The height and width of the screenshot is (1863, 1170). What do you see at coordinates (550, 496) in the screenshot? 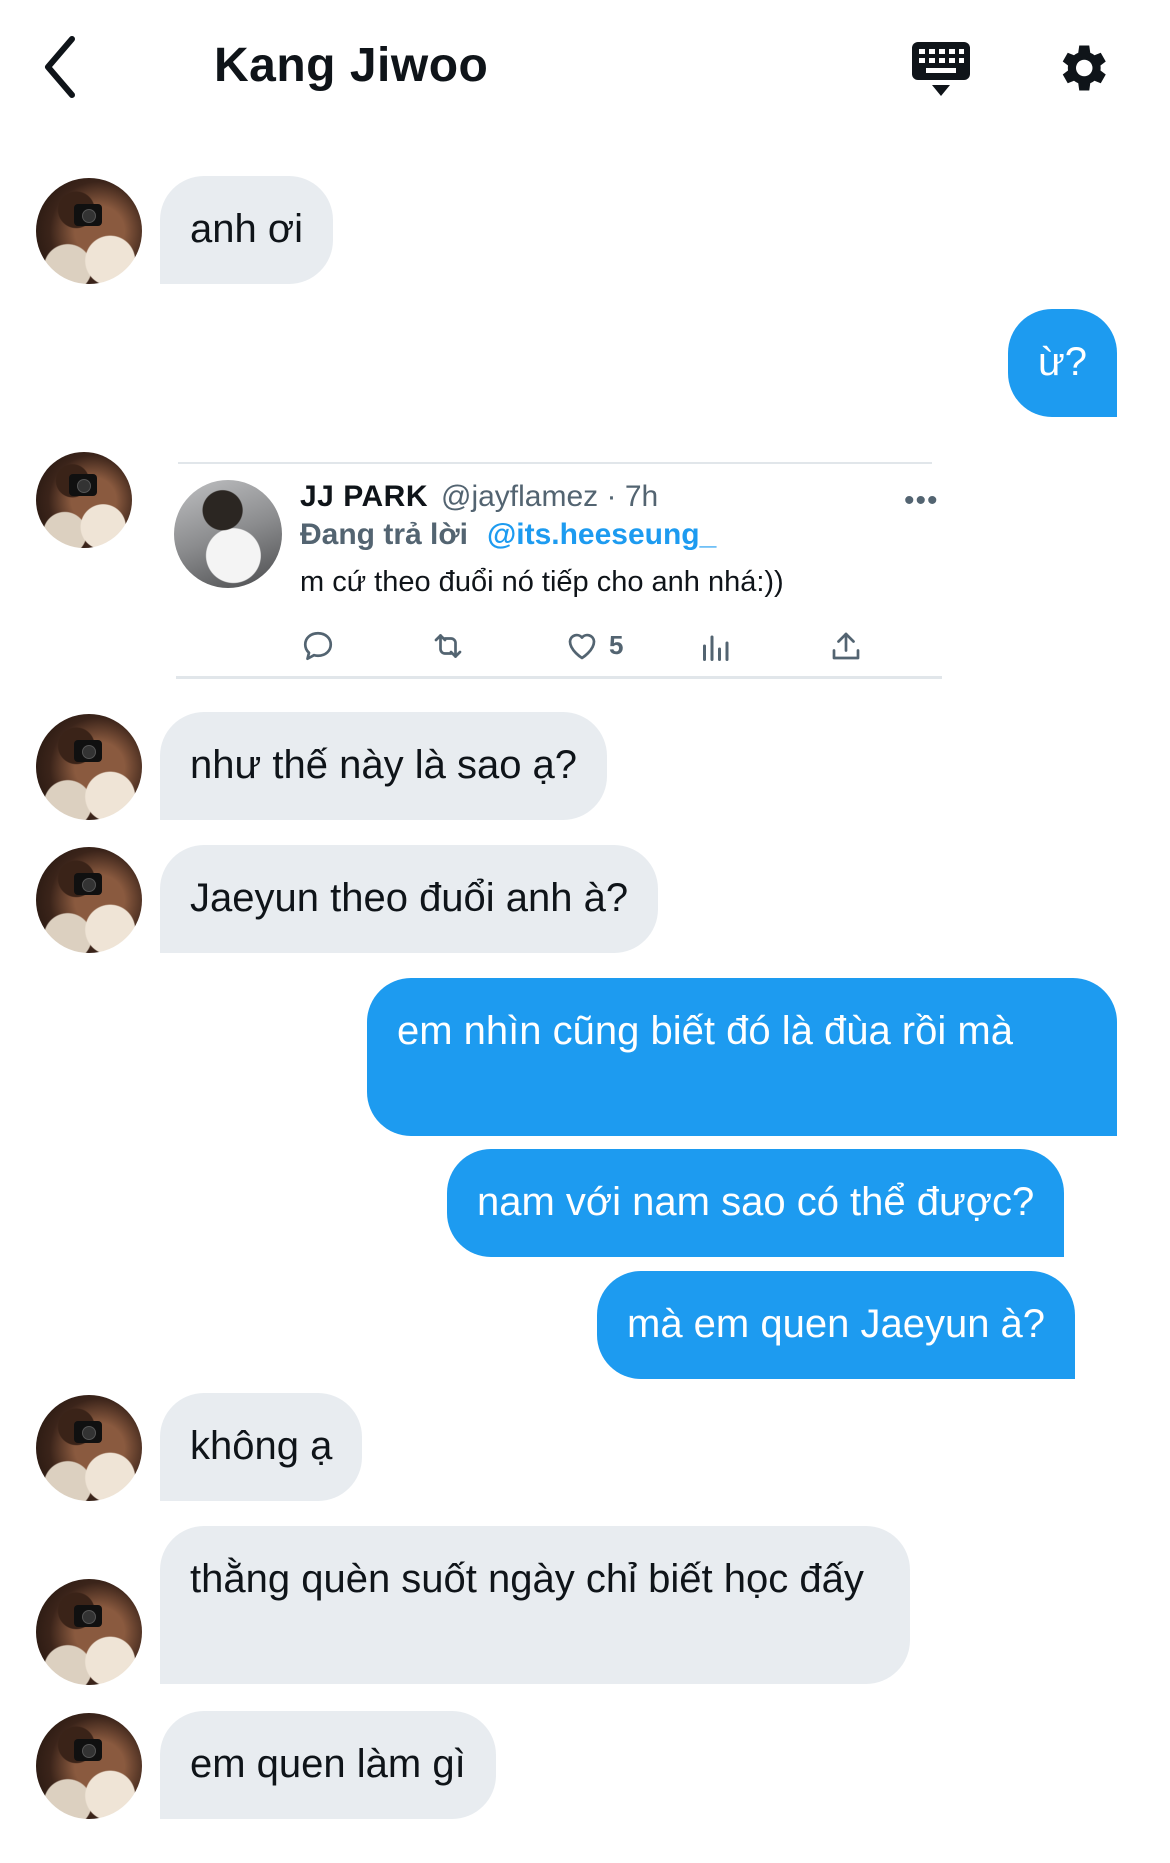
I see `tweet-handle-time: @jayflamez · 7h` at bounding box center [550, 496].